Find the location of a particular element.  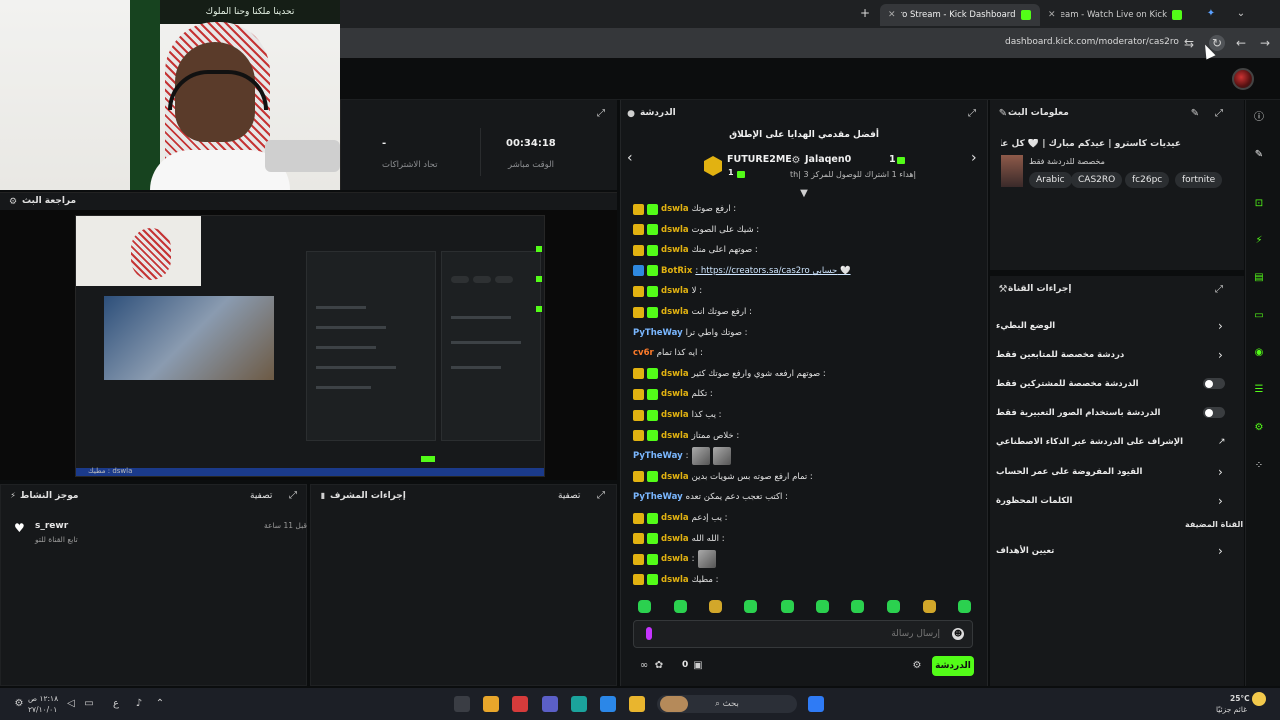

chevron-down-icon: ▼ is located at coordinates (804, 194).